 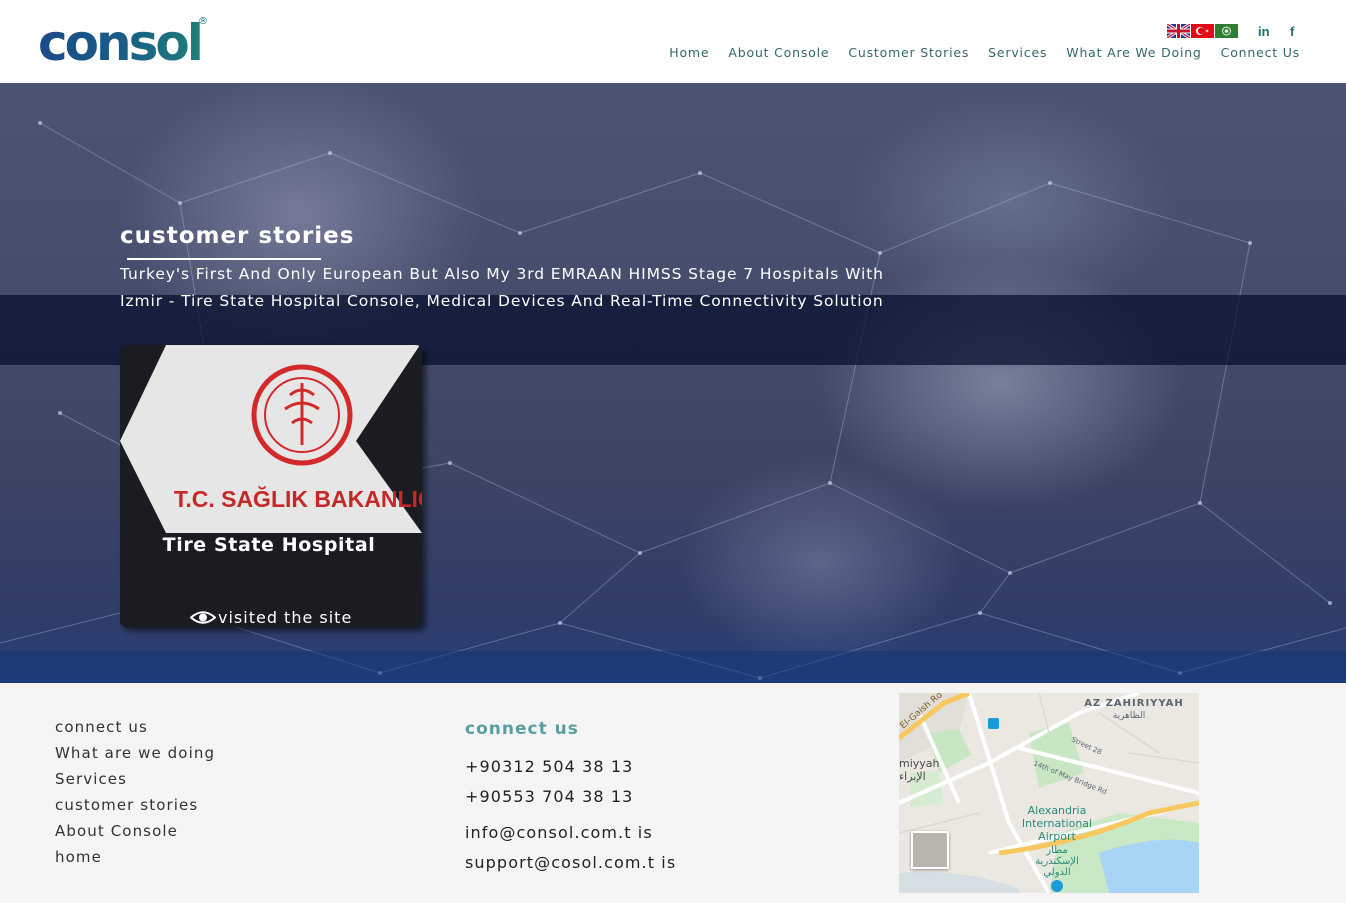 What do you see at coordinates (1129, 716) in the screenshot?
I see `map-district-label-ar: الظاهرية` at bounding box center [1129, 716].